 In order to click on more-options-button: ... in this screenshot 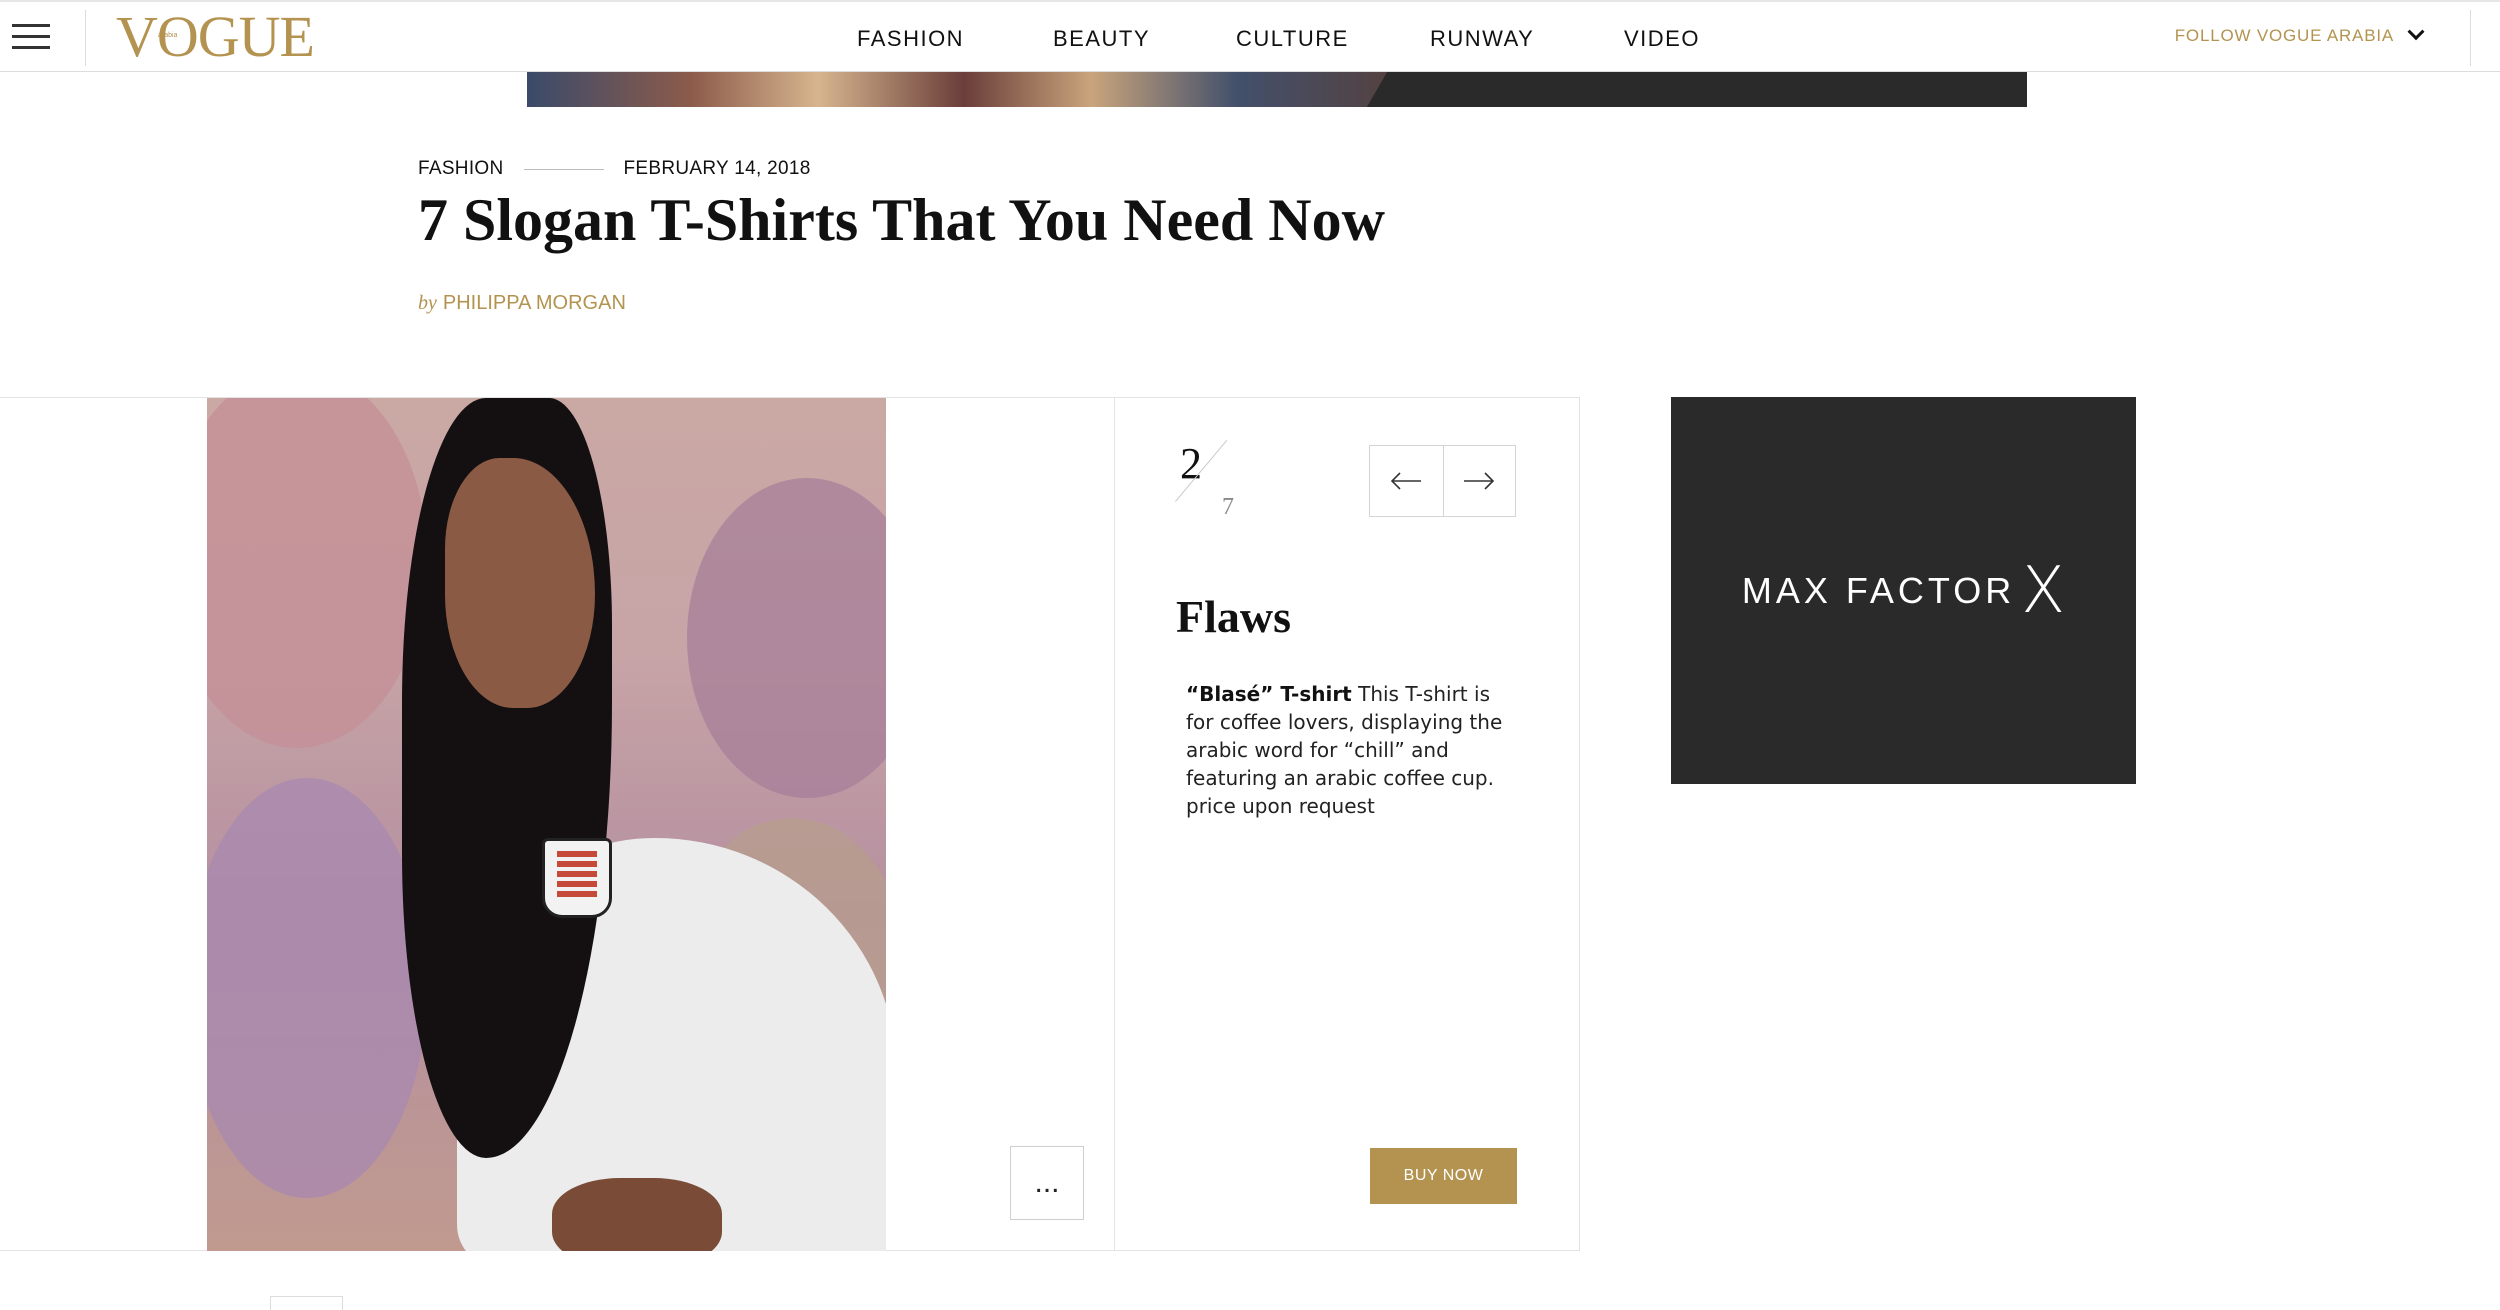, I will do `click(1047, 1183)`.